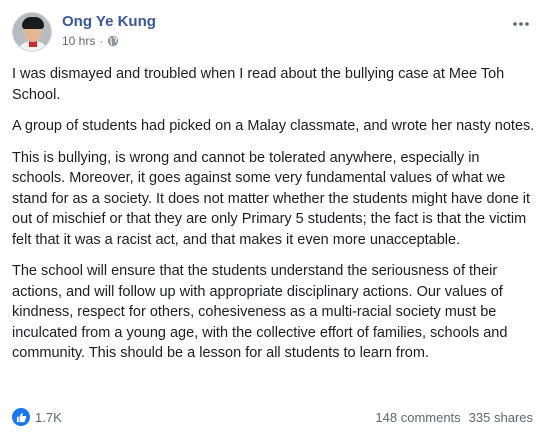  Describe the element at coordinates (48, 417) in the screenshot. I see `reaction-count: 1.7K` at that location.